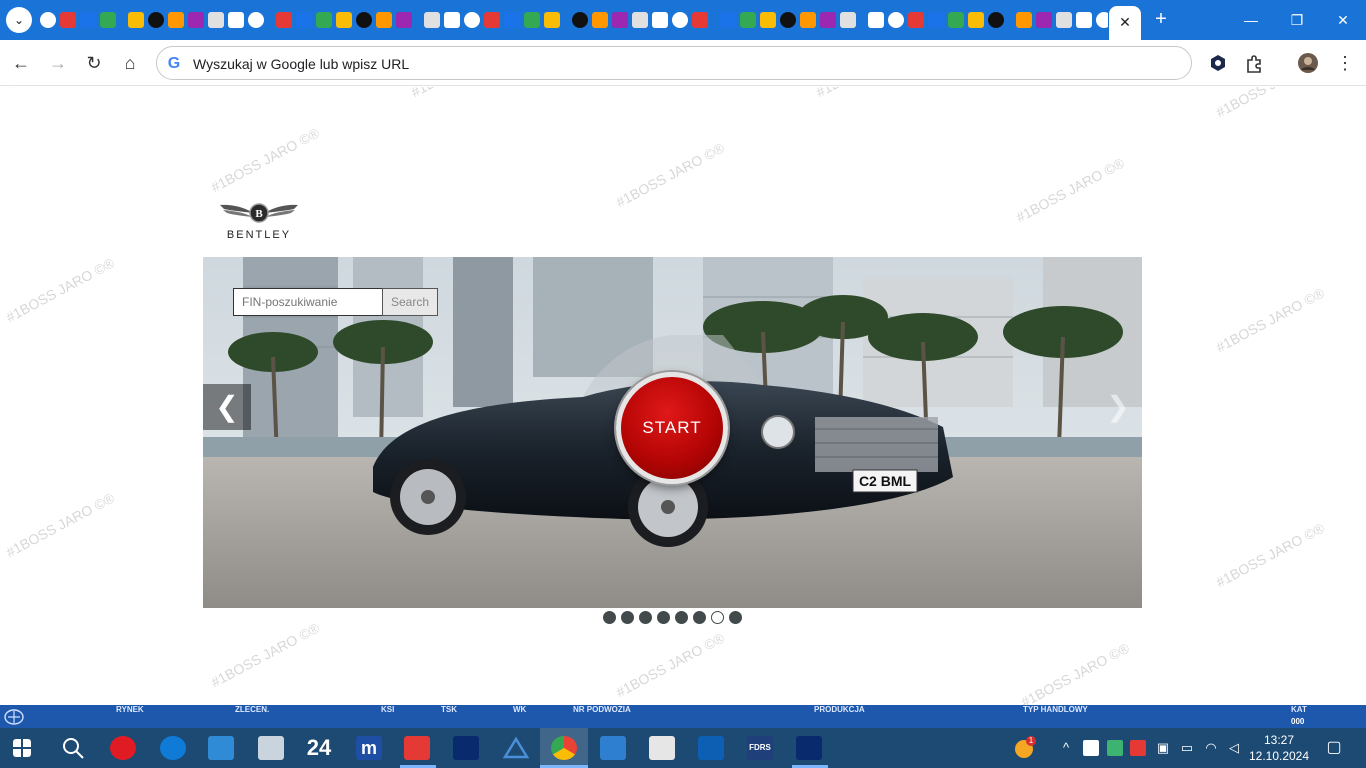 The width and height of the screenshot is (1366, 768). What do you see at coordinates (1187, 748) in the screenshot?
I see `battery-icon: ▭` at bounding box center [1187, 748].